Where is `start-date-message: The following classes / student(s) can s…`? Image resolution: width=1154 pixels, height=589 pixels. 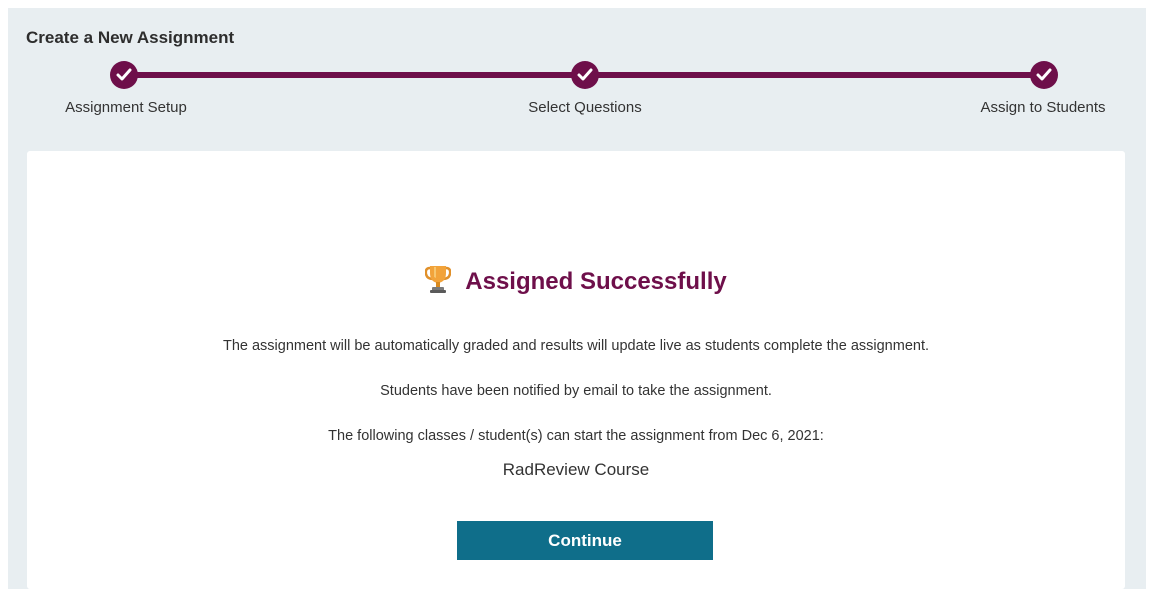 start-date-message: The following classes / student(s) can s… is located at coordinates (576, 436).